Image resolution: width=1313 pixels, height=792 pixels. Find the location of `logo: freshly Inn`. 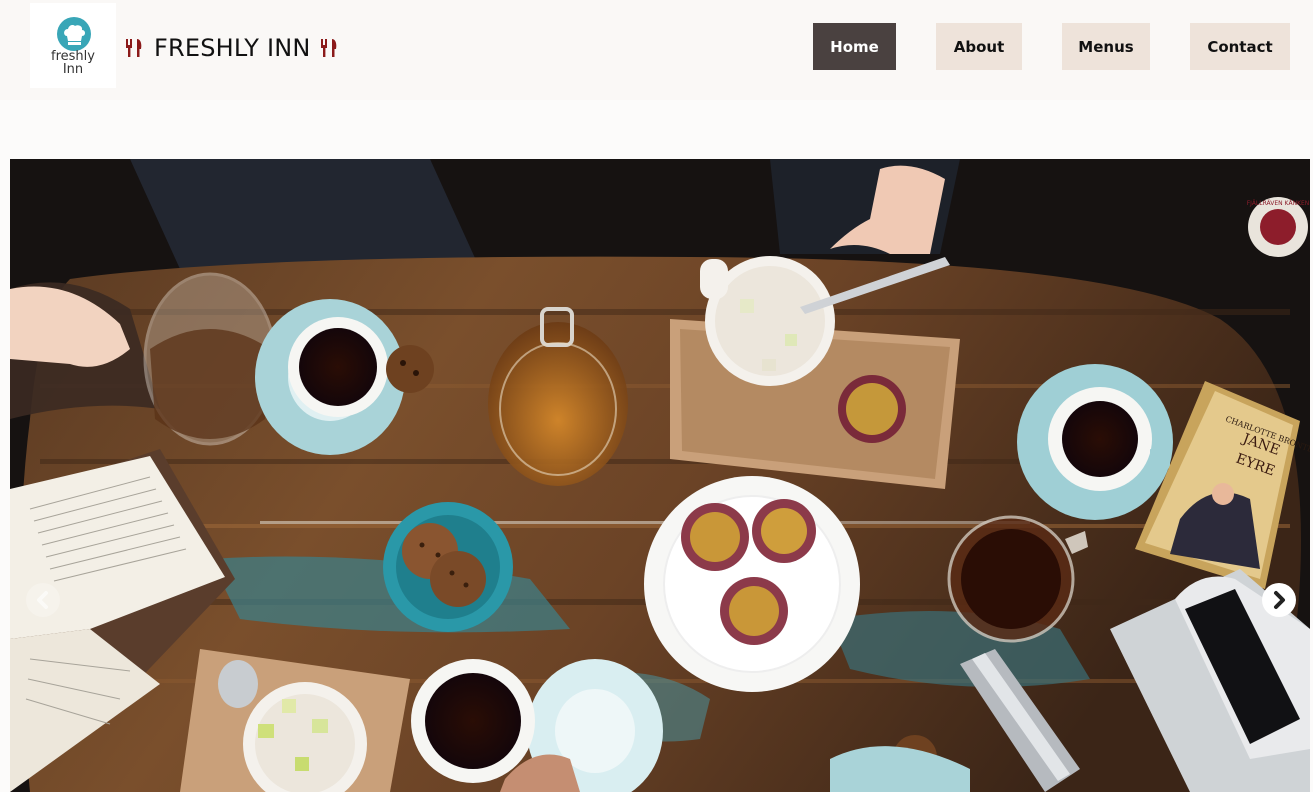

logo: freshly Inn is located at coordinates (73, 45).